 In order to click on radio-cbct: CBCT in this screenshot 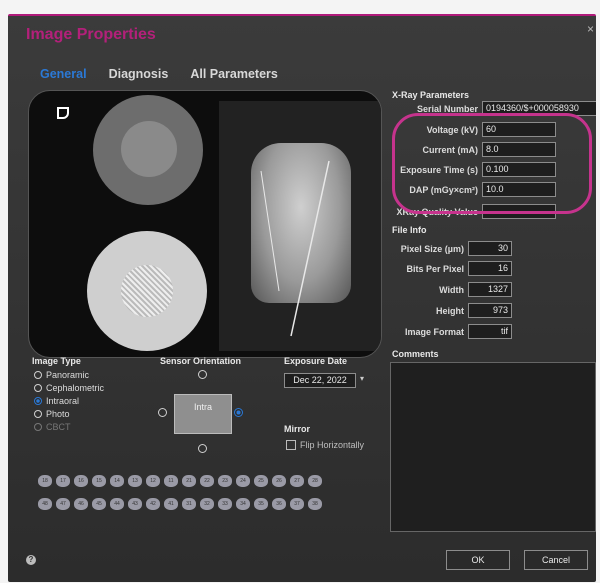, I will do `click(69, 427)`.